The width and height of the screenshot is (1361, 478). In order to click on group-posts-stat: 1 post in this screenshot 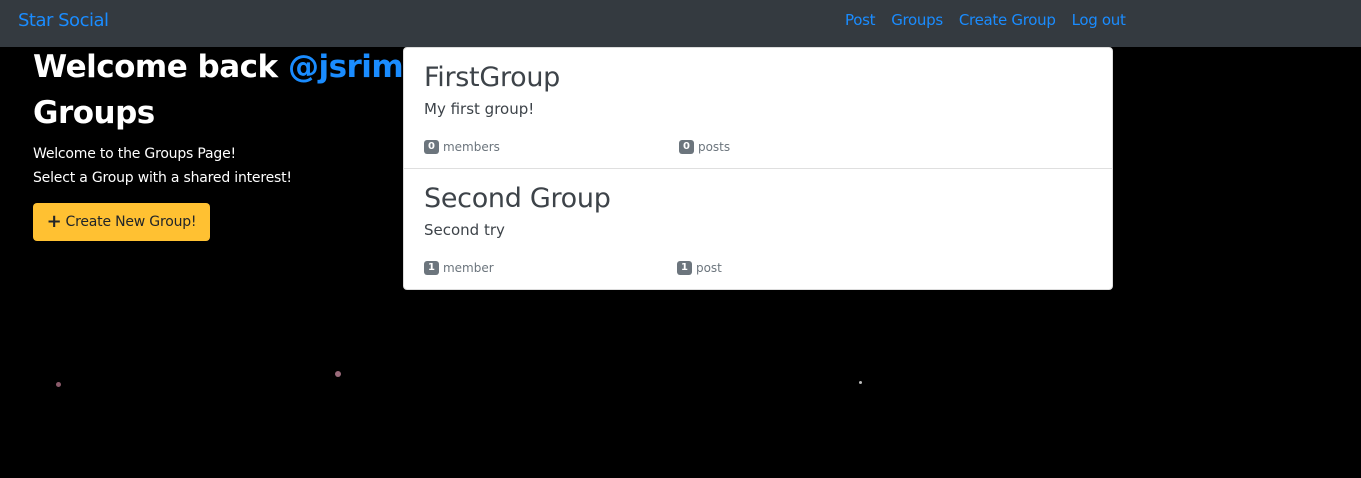, I will do `click(699, 268)`.